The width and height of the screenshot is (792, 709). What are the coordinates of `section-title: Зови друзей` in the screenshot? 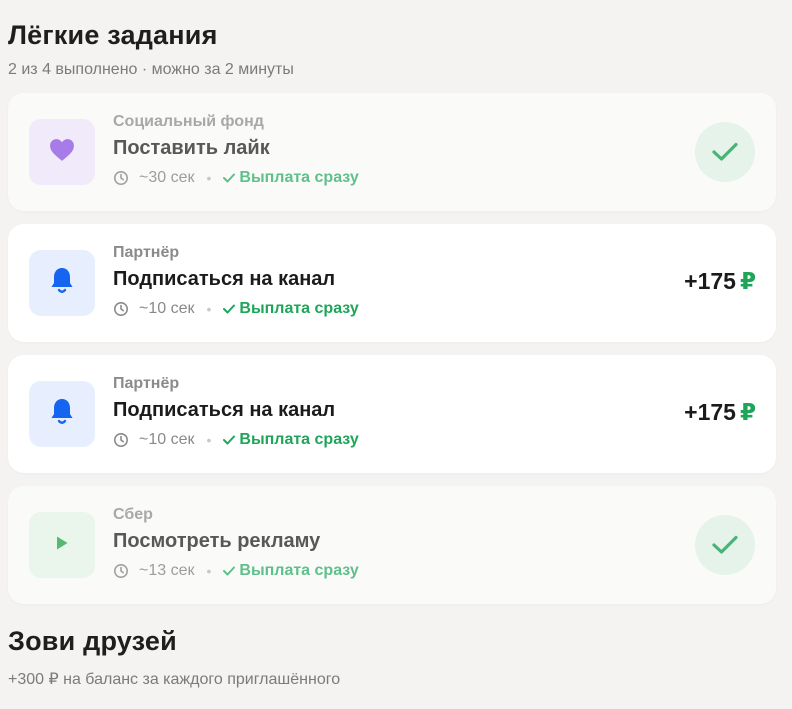 It's located at (92, 641).